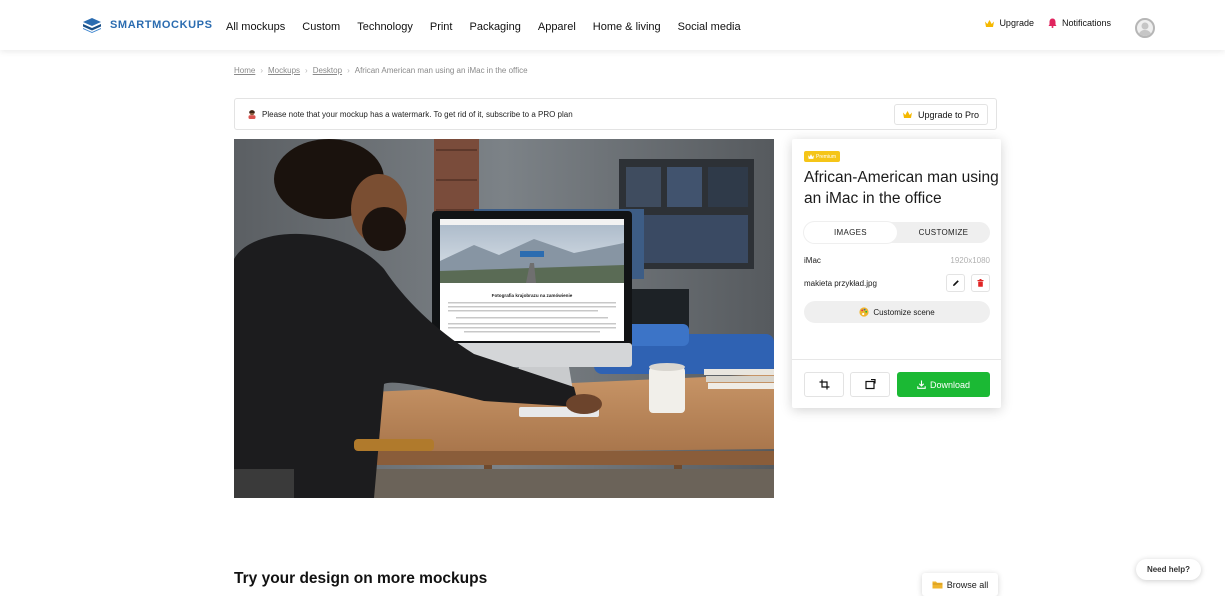 The image size is (1225, 596). What do you see at coordinates (244, 70) in the screenshot?
I see `breadcrumb-home: Home` at bounding box center [244, 70].